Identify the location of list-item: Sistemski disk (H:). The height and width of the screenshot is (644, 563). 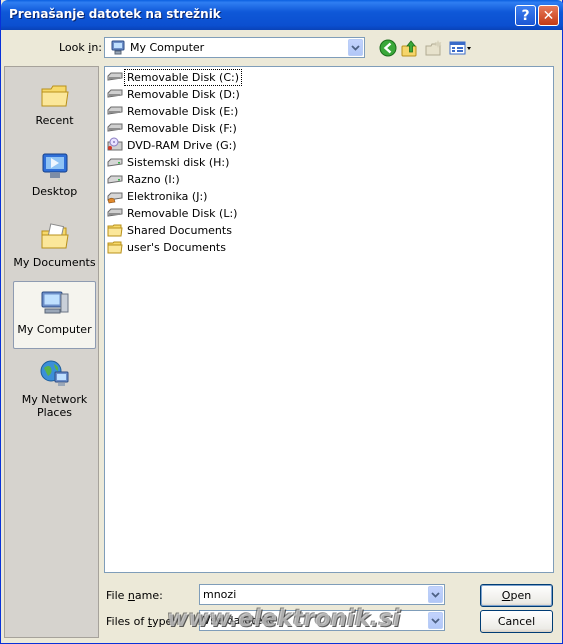
(169, 162).